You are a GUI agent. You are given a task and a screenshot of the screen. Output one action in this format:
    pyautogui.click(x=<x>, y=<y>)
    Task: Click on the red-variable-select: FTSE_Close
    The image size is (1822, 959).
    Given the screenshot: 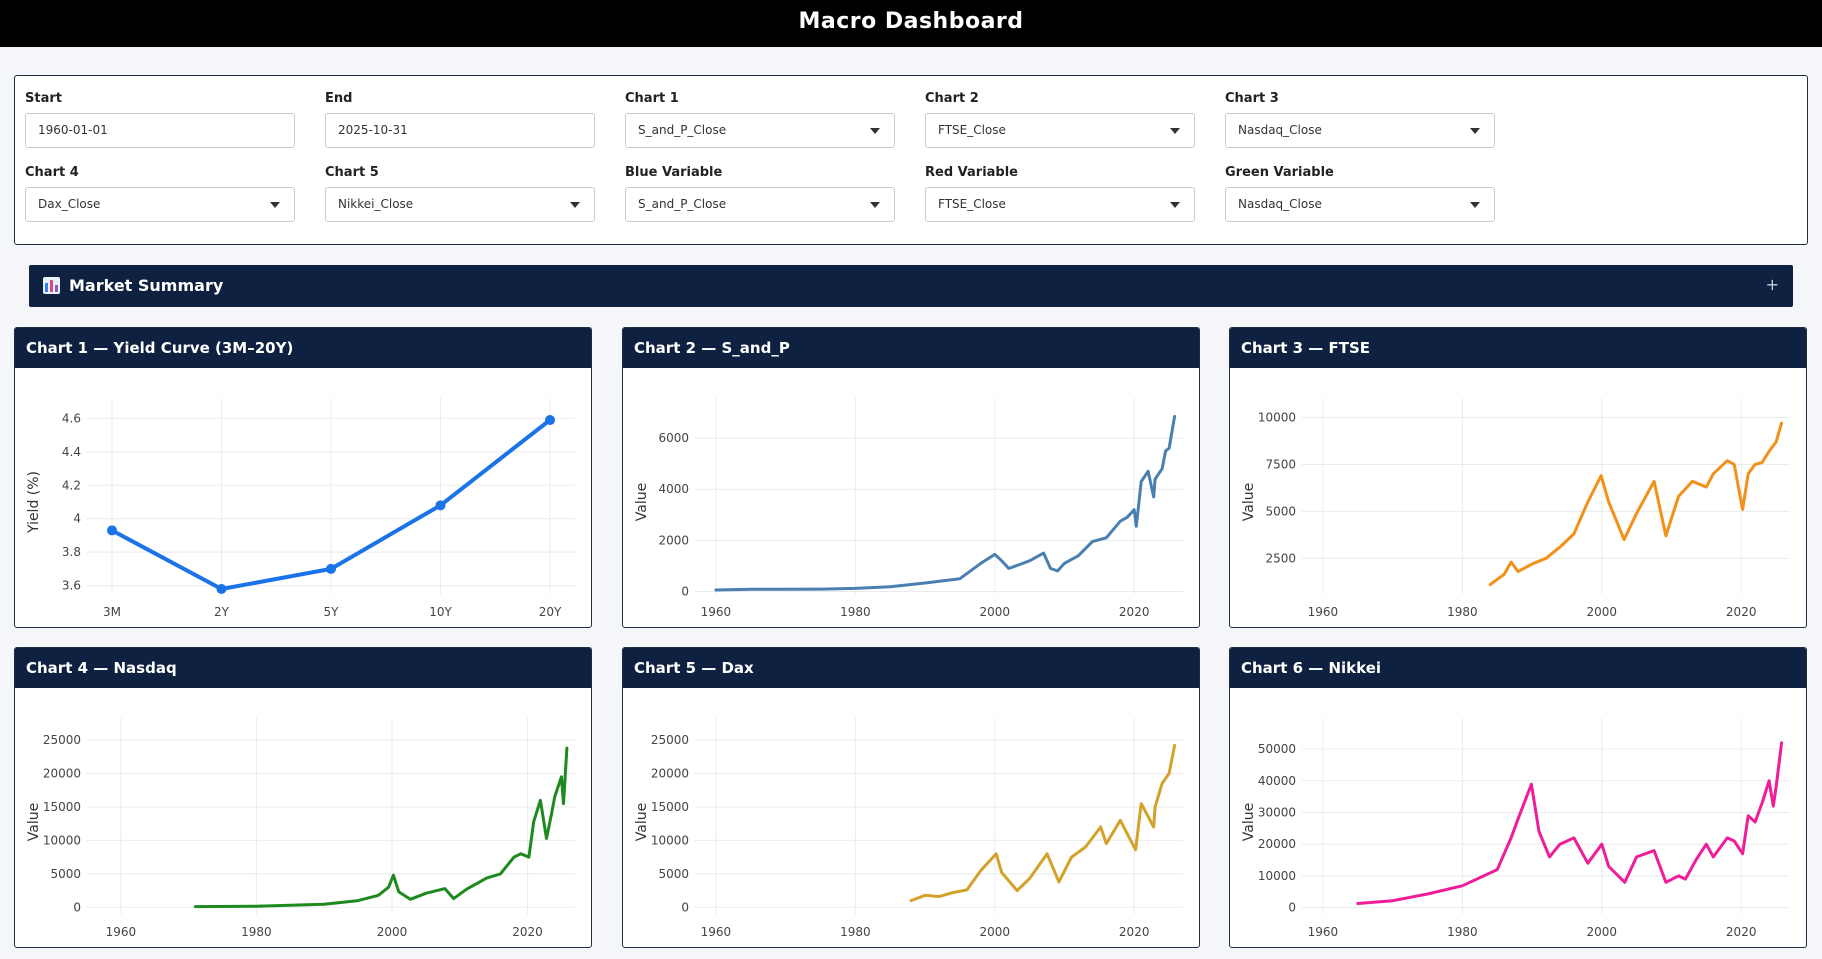 What is the action you would take?
    pyautogui.click(x=1060, y=204)
    